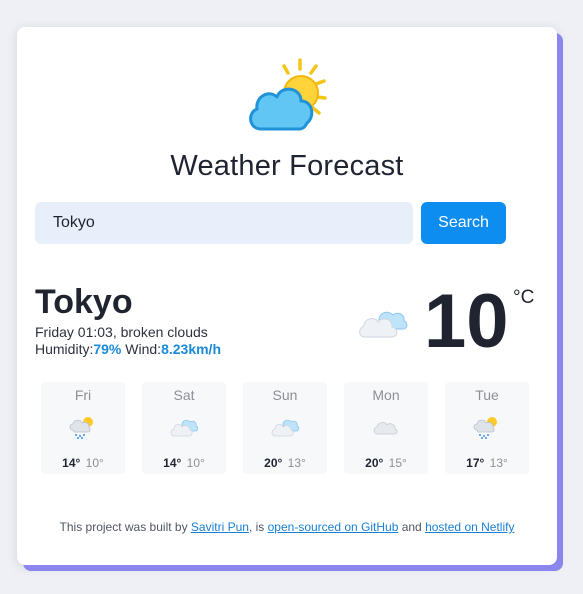 Image resolution: width=583 pixels, height=594 pixels. What do you see at coordinates (288, 94) in the screenshot?
I see `sun-behind-cloud-icon` at bounding box center [288, 94].